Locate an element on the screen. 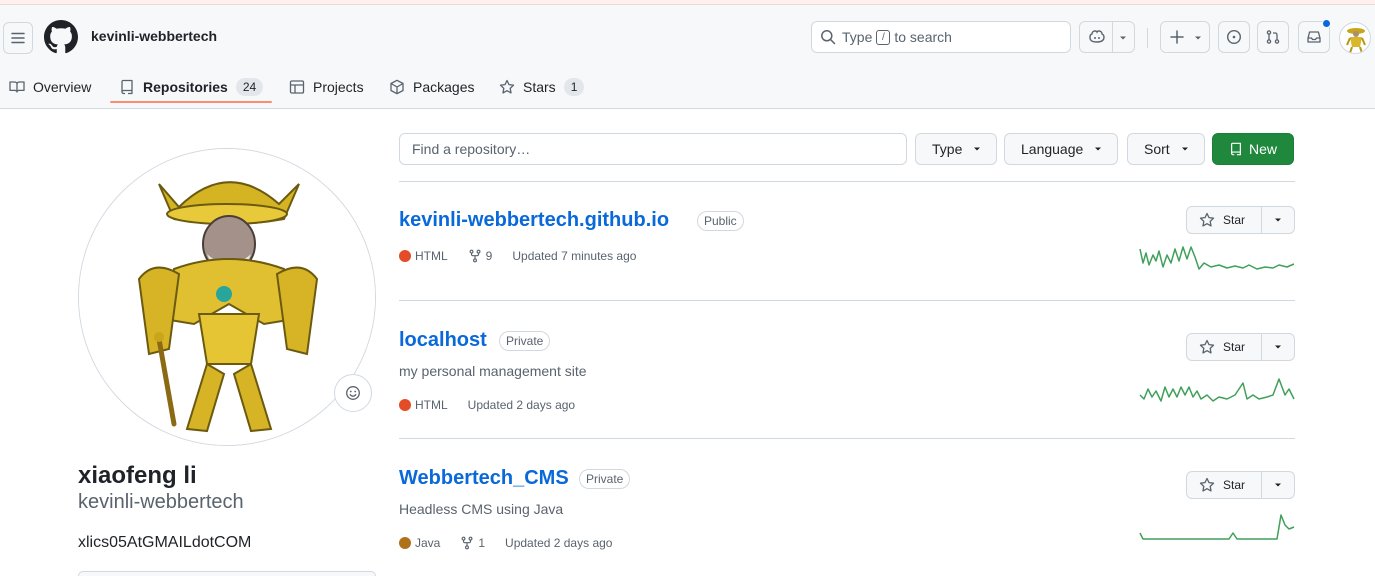 Image resolution: width=1375 pixels, height=576 pixels. menu-button is located at coordinates (18, 38).